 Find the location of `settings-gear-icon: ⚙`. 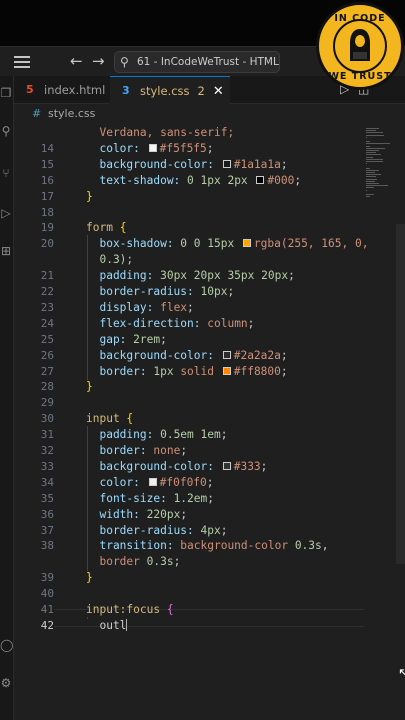

settings-gear-icon: ⚙ is located at coordinates (6, 683).